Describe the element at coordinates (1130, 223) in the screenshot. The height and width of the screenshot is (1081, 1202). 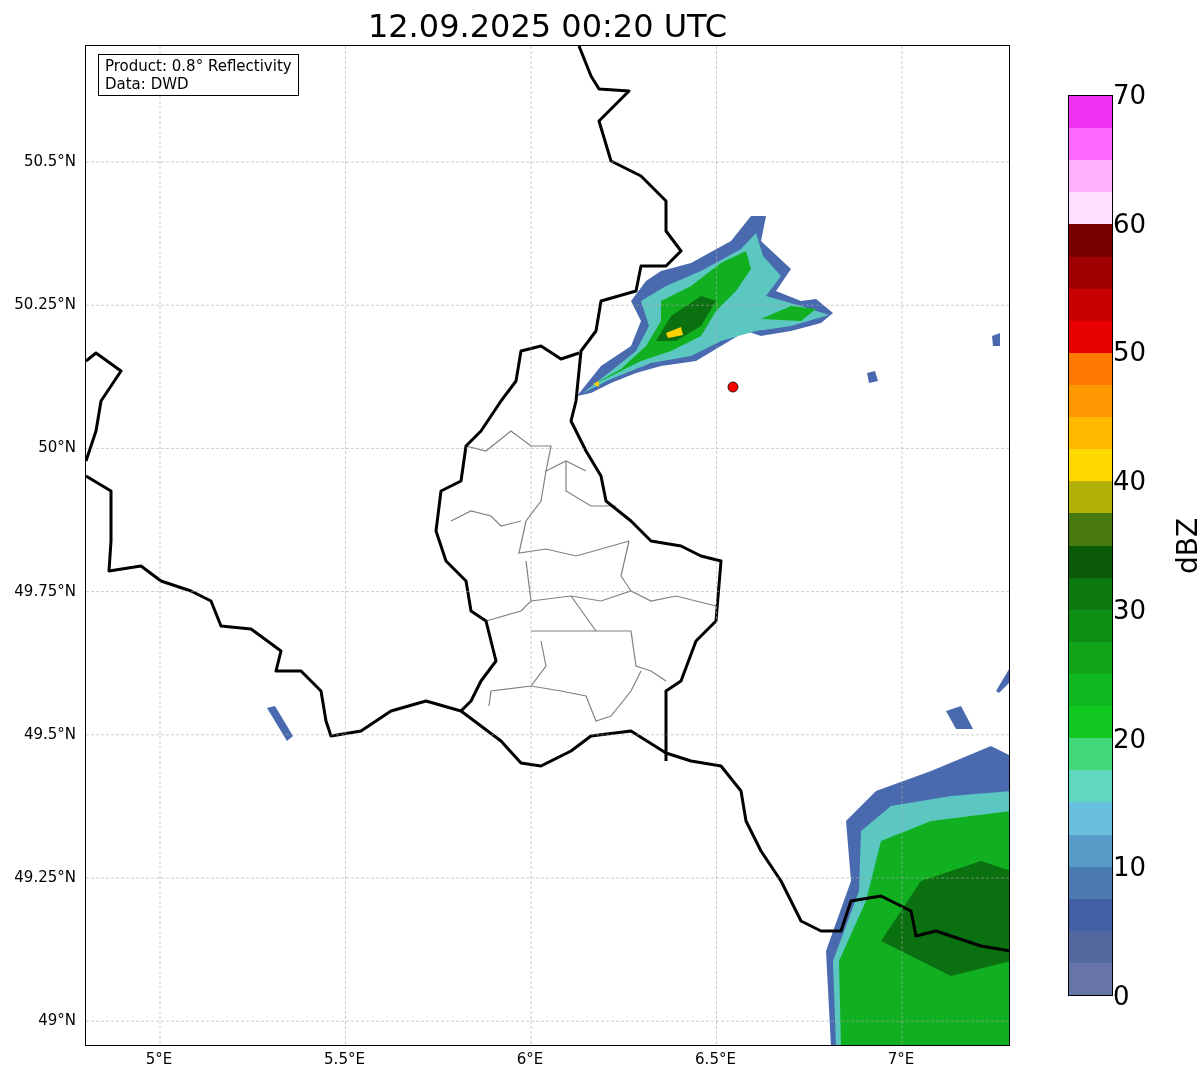
I see `colorbar-tick-label: 60` at that location.